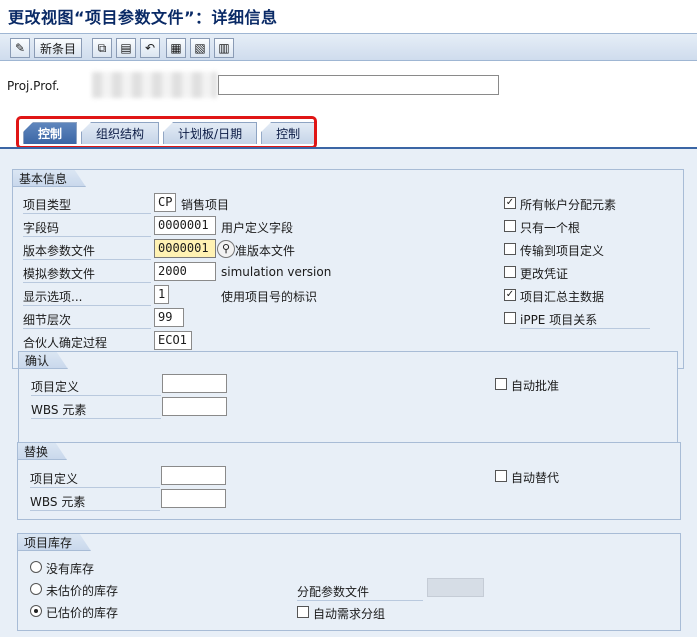 The image size is (697, 637). I want to click on field-key-desc: 用户定义字段, so click(257, 228).